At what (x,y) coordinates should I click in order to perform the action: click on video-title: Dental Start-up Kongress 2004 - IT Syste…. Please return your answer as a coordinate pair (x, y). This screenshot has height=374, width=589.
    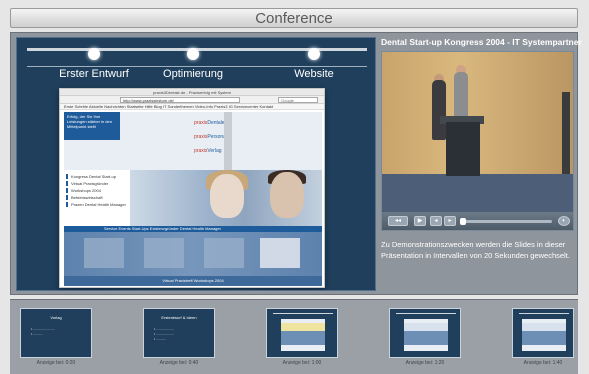
    Looking at the image, I should click on (481, 42).